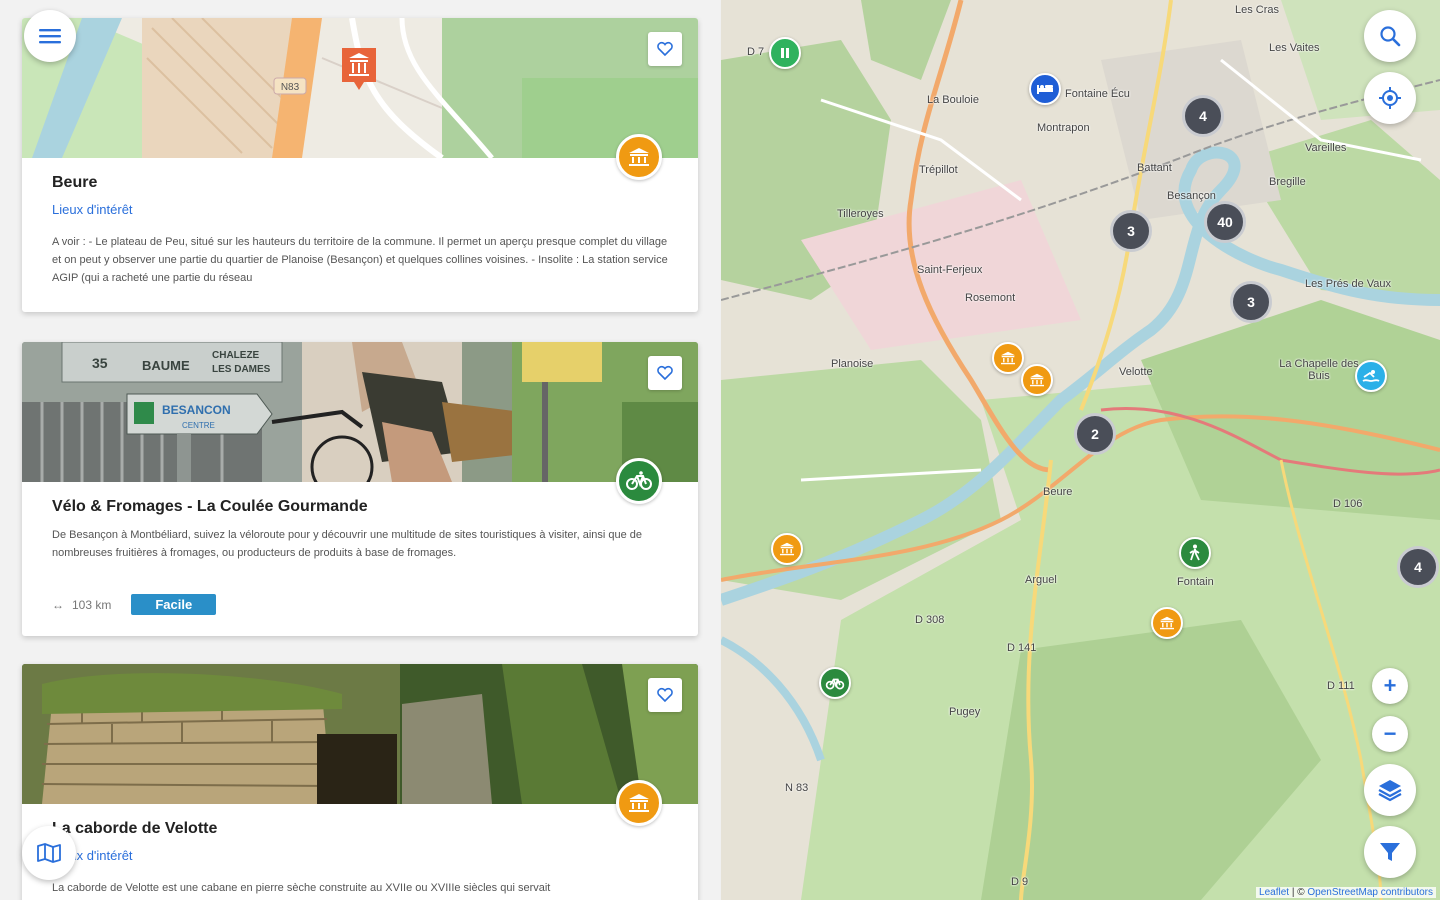 This screenshot has width=1440, height=900. I want to click on trip-meta: ↔ 103 km Facile, so click(360, 604).